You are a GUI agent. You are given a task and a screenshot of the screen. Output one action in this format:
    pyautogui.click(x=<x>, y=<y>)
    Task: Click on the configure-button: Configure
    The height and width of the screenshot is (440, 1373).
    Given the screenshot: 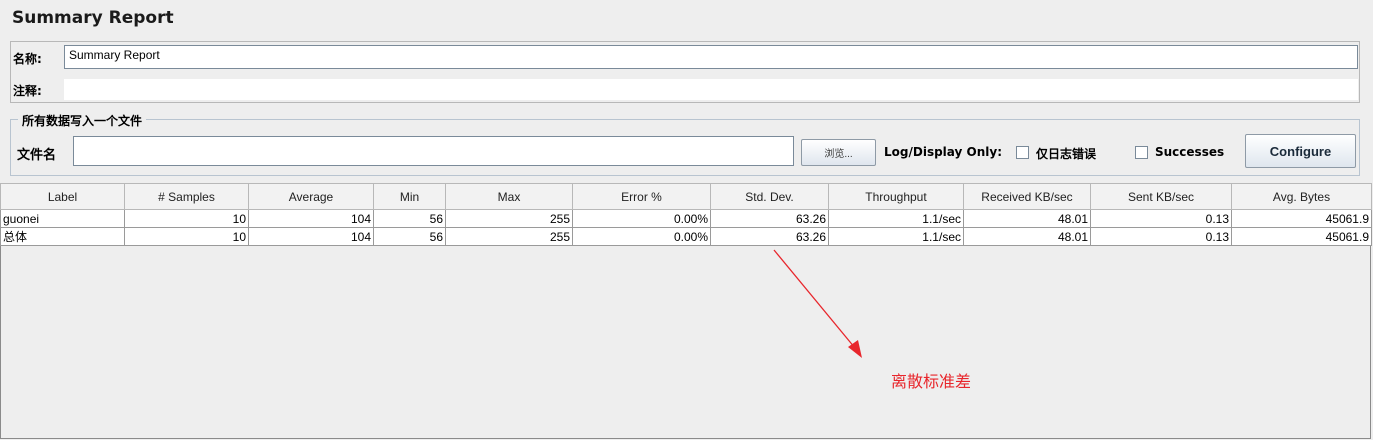 What is the action you would take?
    pyautogui.click(x=1300, y=151)
    